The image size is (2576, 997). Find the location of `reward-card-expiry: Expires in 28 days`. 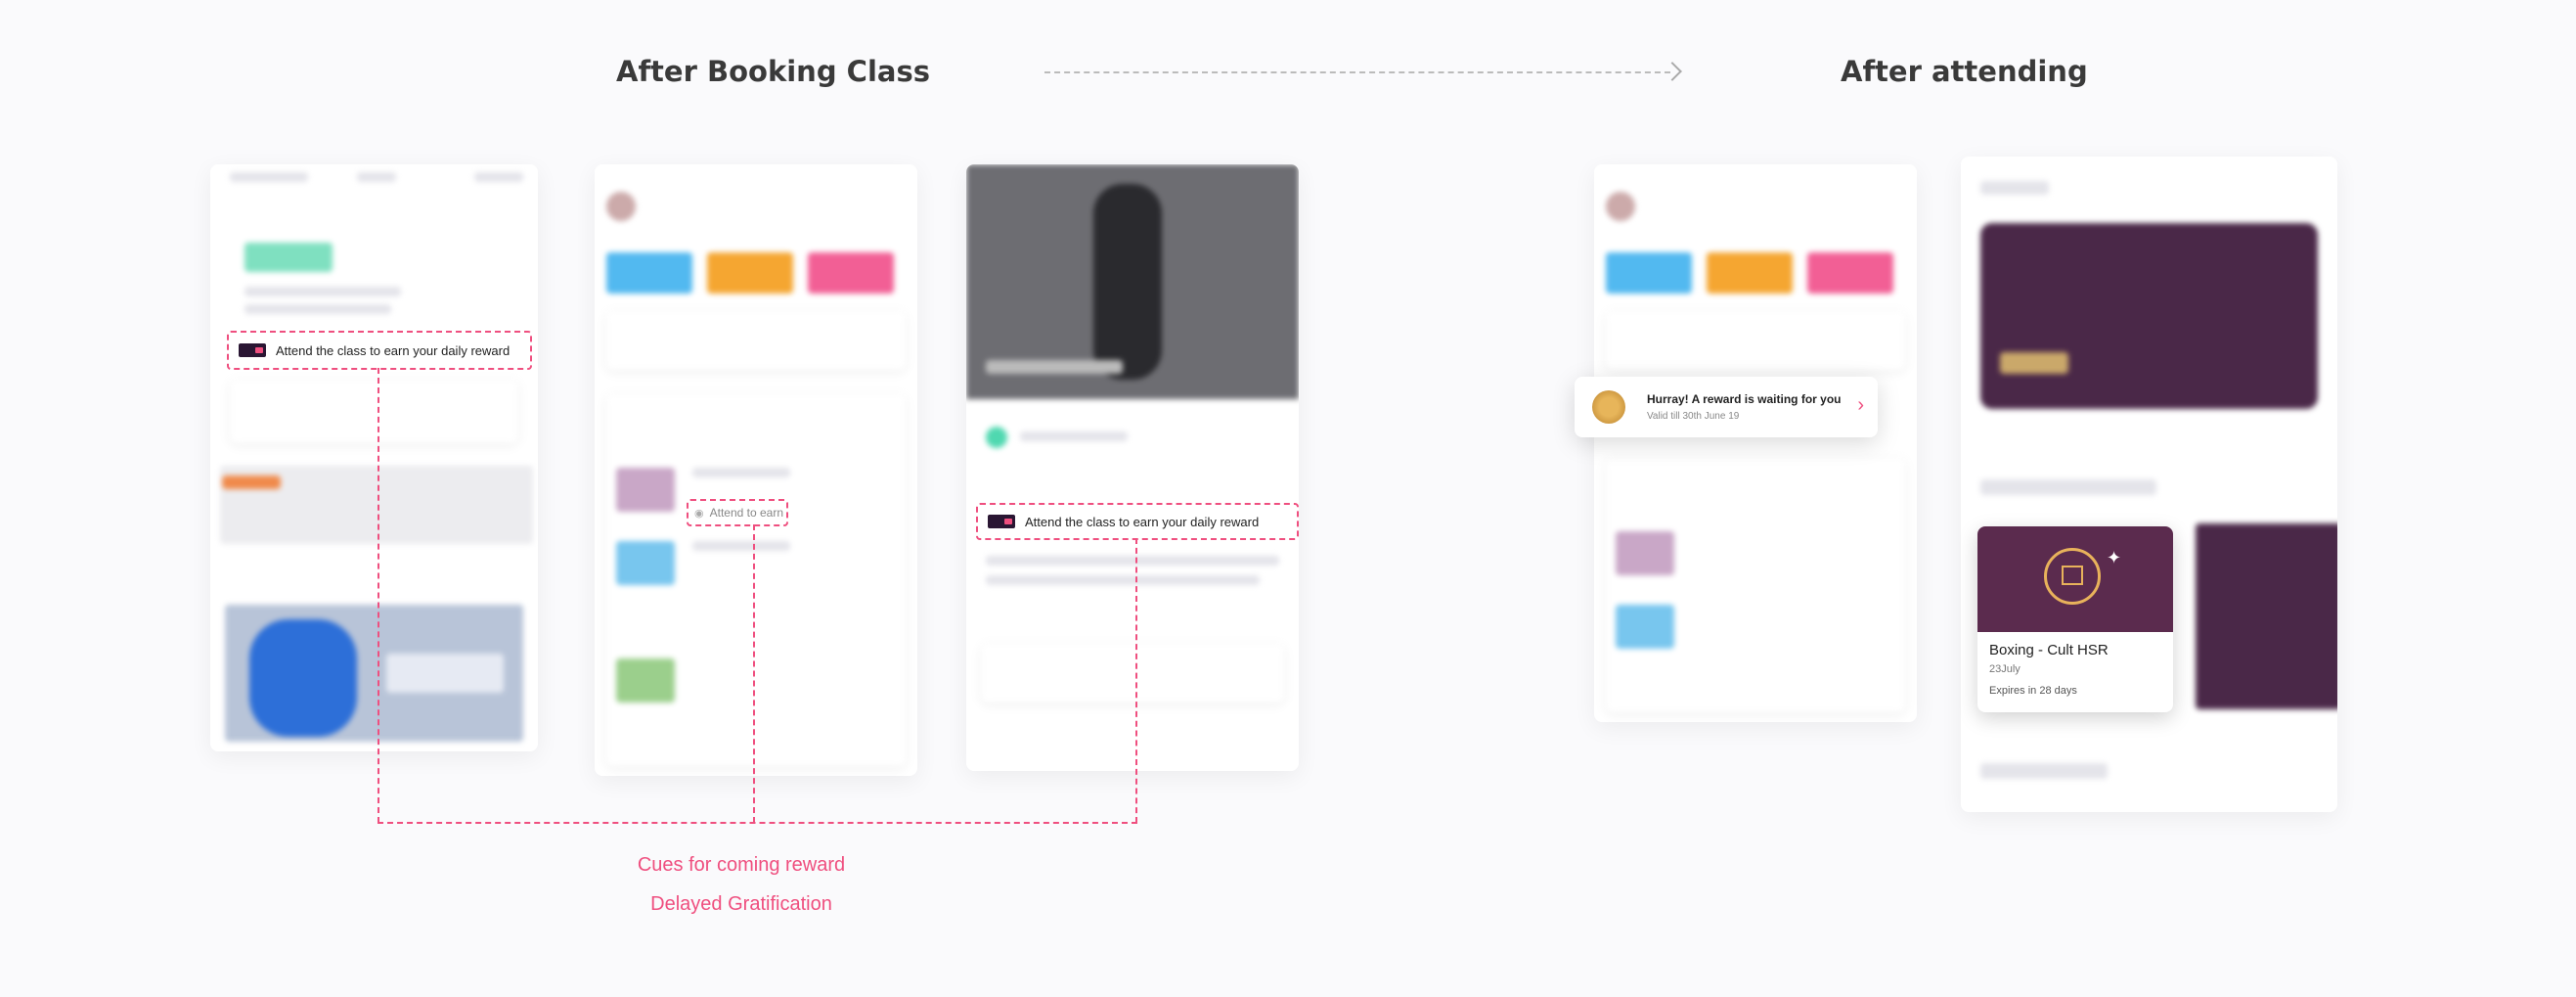

reward-card-expiry: Expires in 28 days is located at coordinates (2033, 691).